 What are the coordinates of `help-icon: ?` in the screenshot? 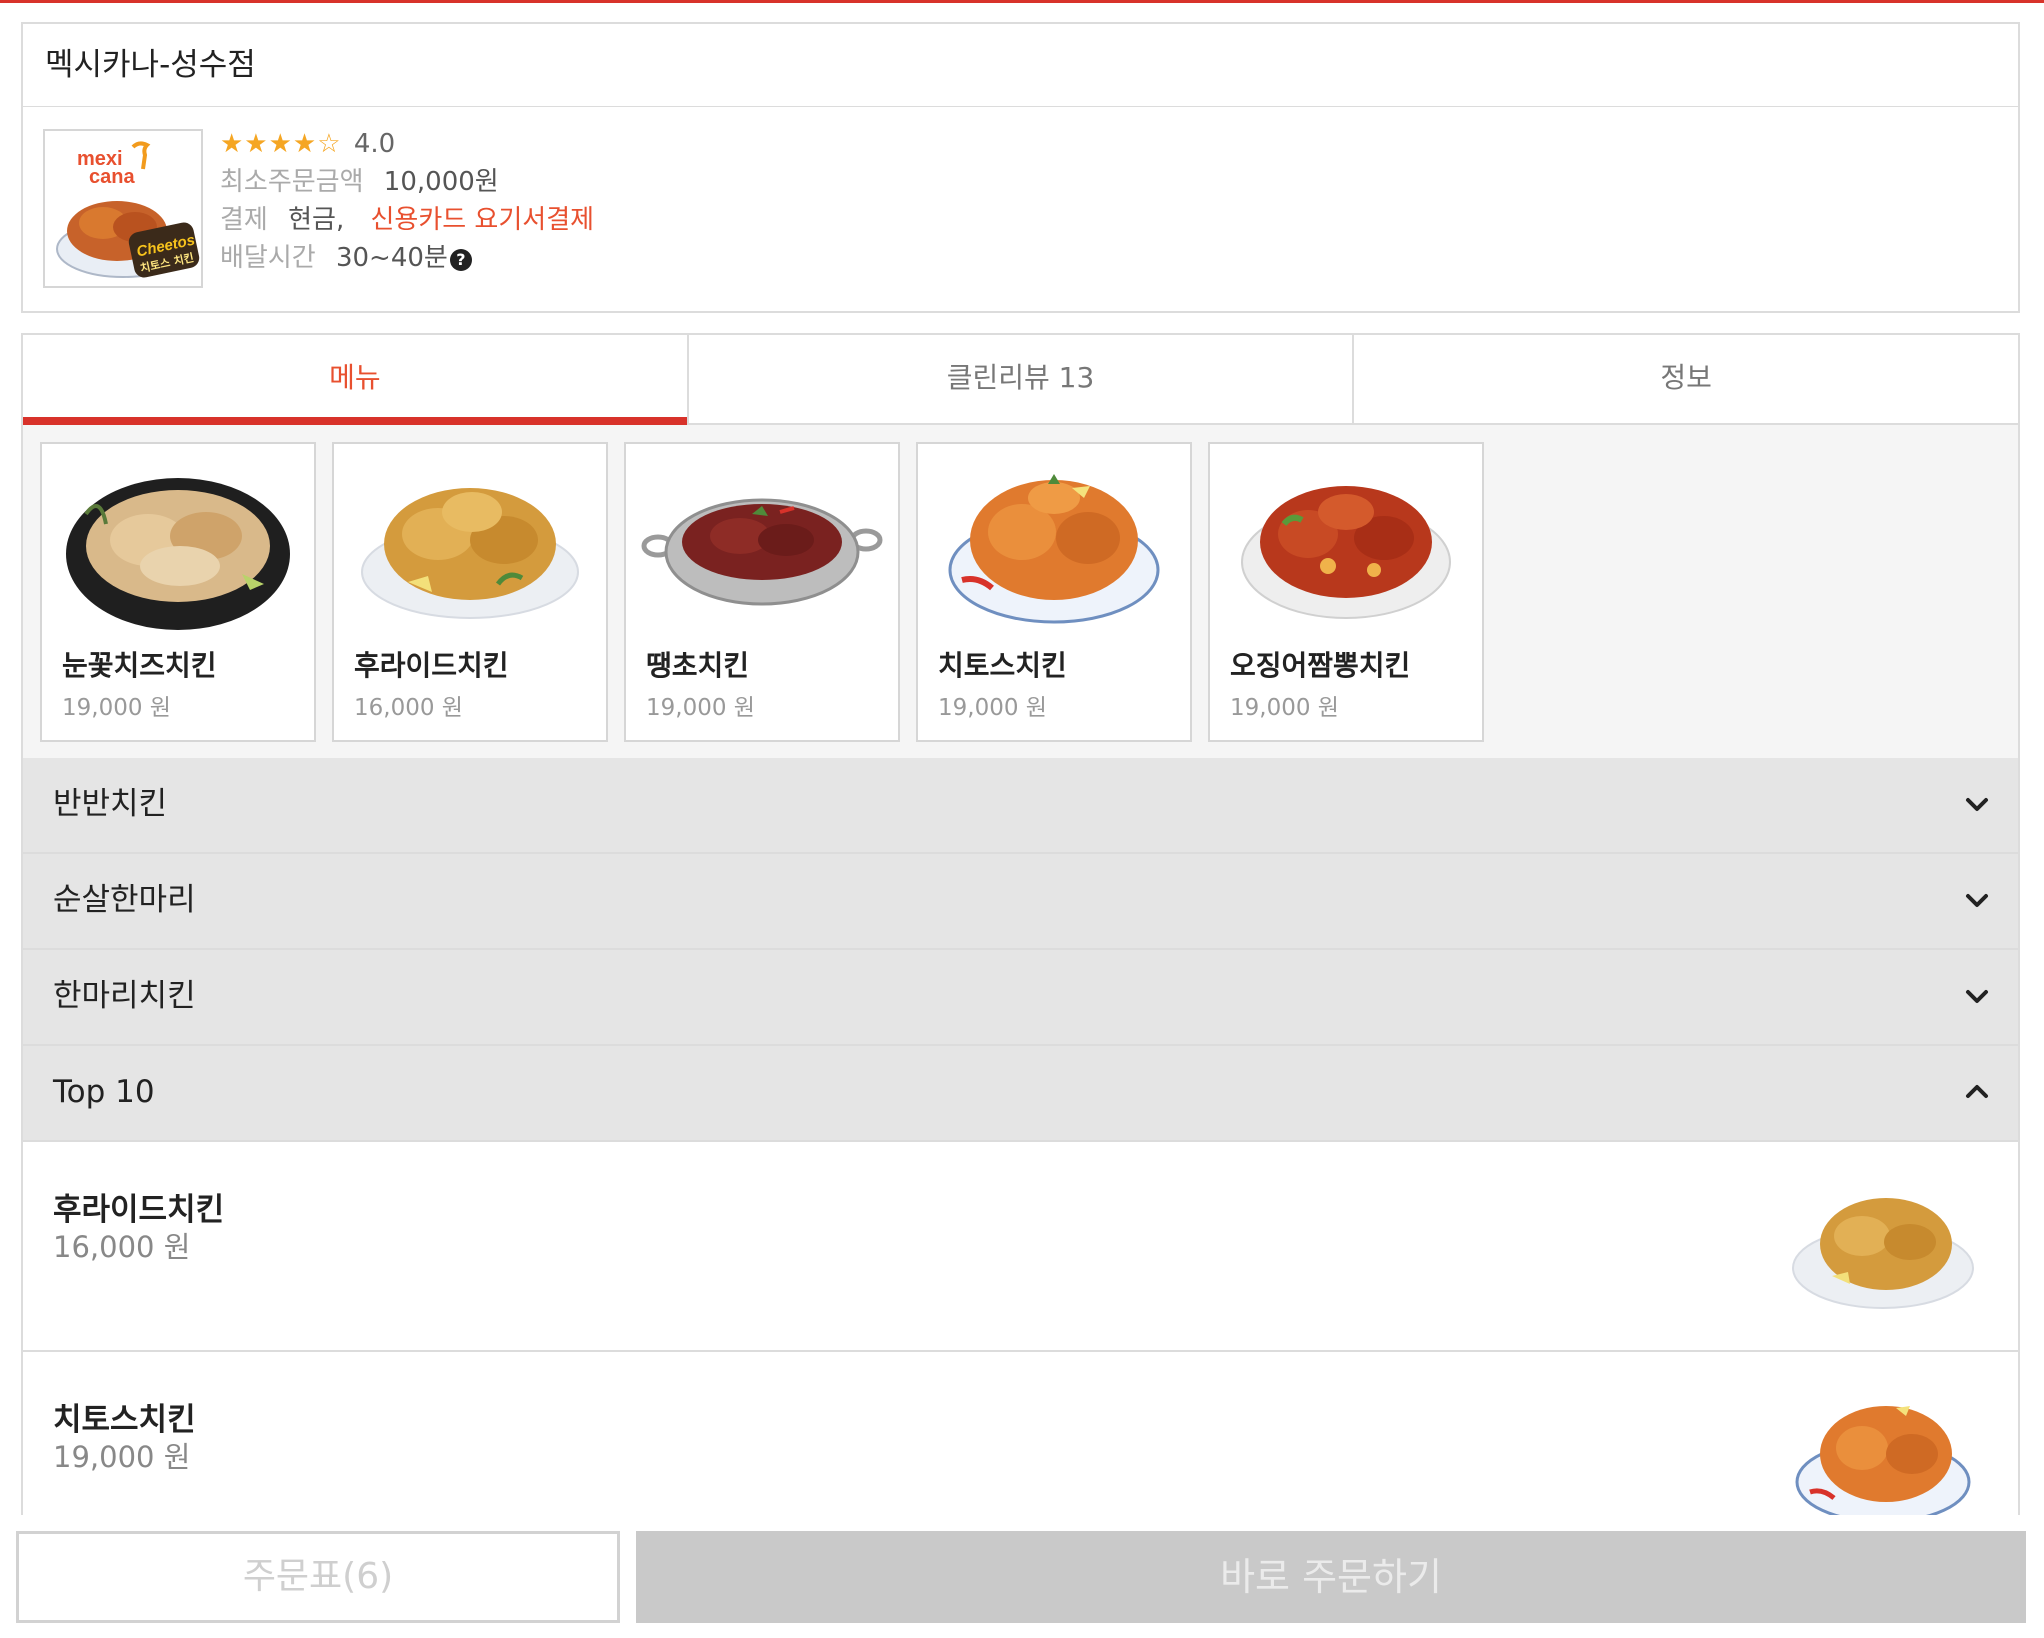 It's located at (460, 260).